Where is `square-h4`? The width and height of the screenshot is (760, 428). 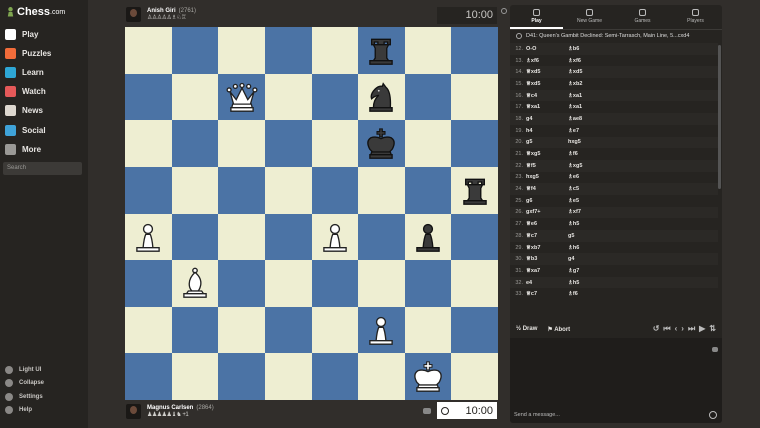 square-h4 is located at coordinates (474, 237).